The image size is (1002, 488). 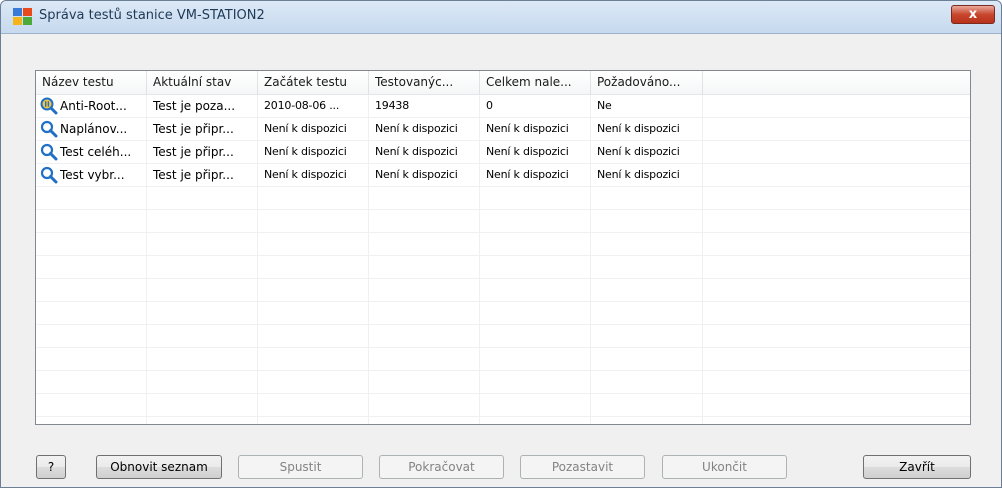 What do you see at coordinates (49, 106) in the screenshot?
I see `paused-scan-icon` at bounding box center [49, 106].